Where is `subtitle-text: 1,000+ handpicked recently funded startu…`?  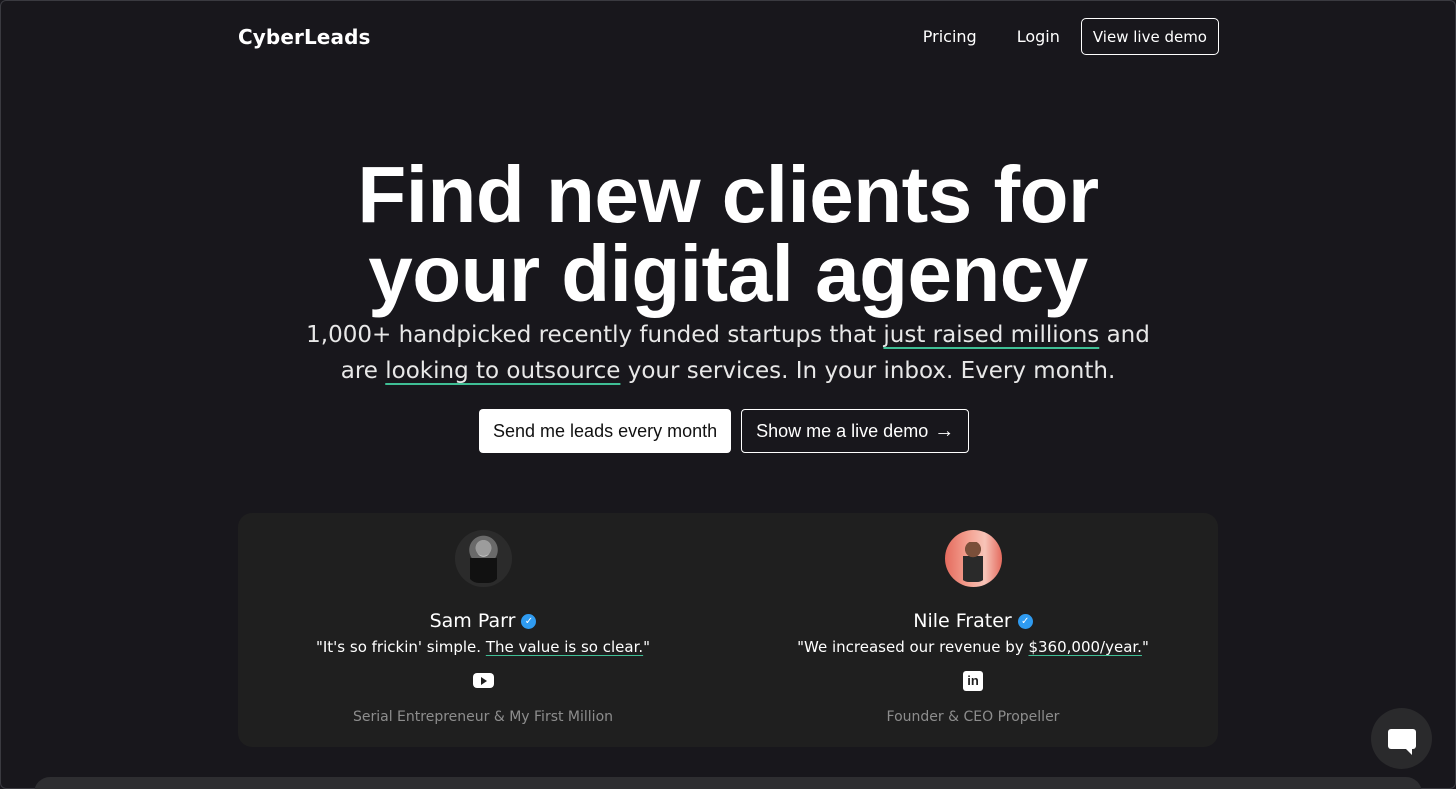
subtitle-text: 1,000+ handpicked recently funded startu… is located at coordinates (595, 335).